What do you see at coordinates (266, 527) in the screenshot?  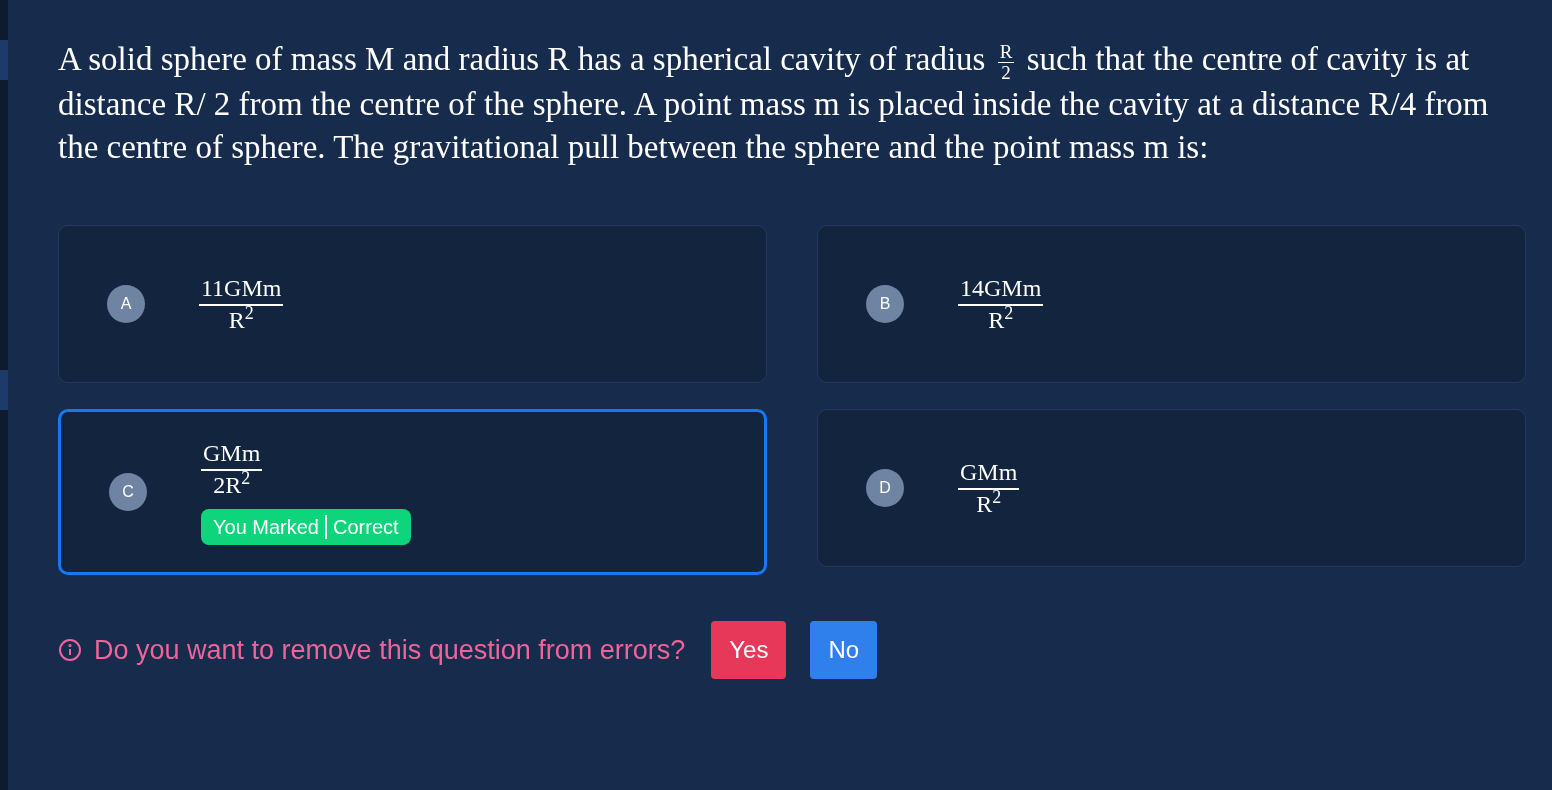 I see `badge-text: You Marked` at bounding box center [266, 527].